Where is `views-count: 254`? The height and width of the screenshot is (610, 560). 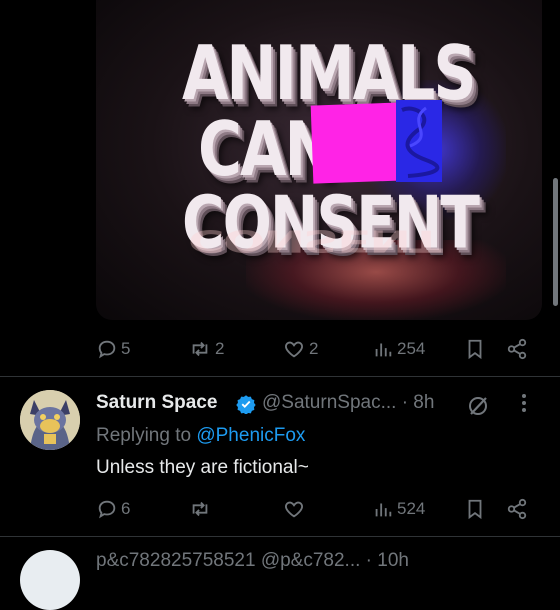
views-count: 254 is located at coordinates (411, 348).